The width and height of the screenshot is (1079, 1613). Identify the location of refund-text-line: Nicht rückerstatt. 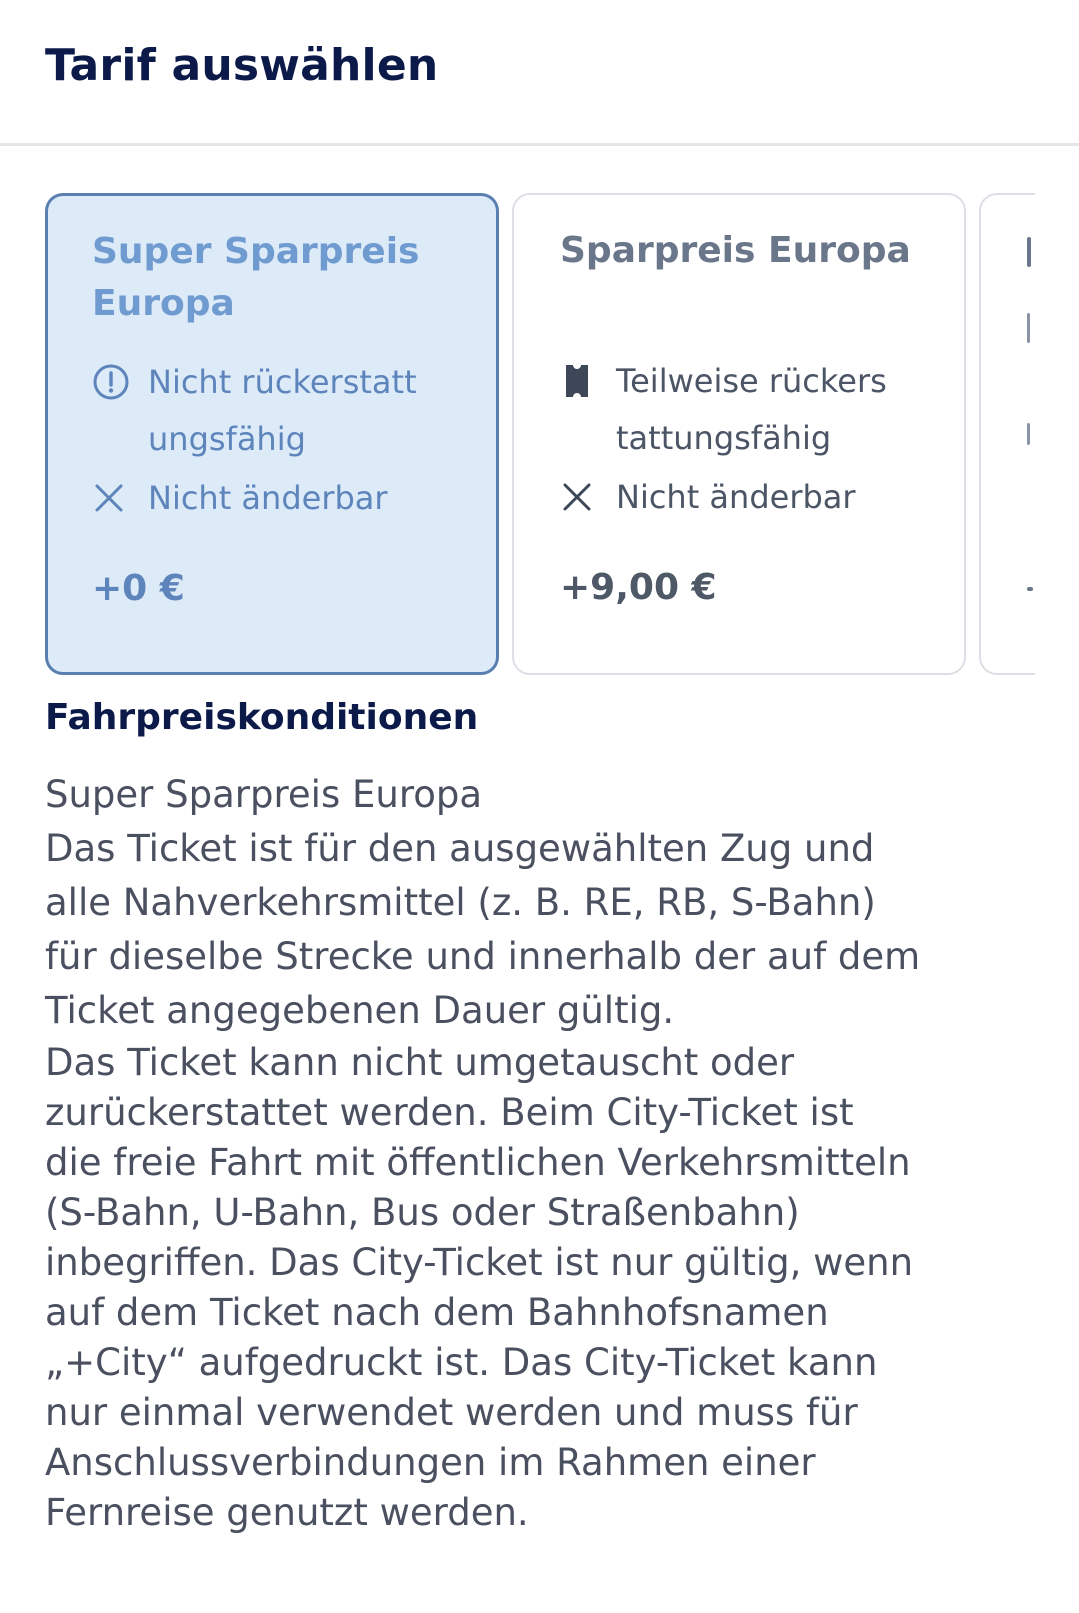
(282, 382).